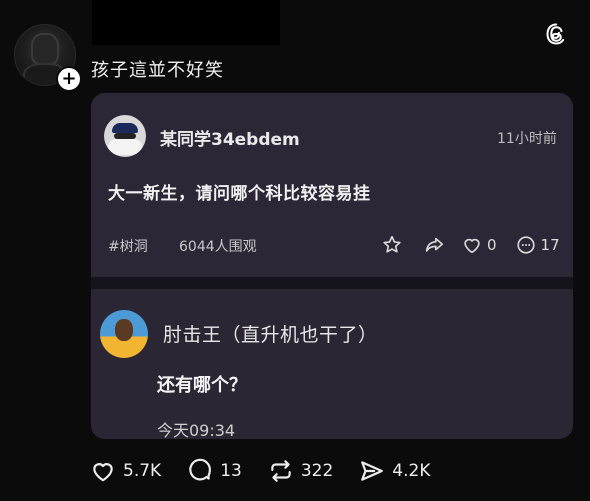  I want to click on avatar-helmet-figure, so click(45, 49).